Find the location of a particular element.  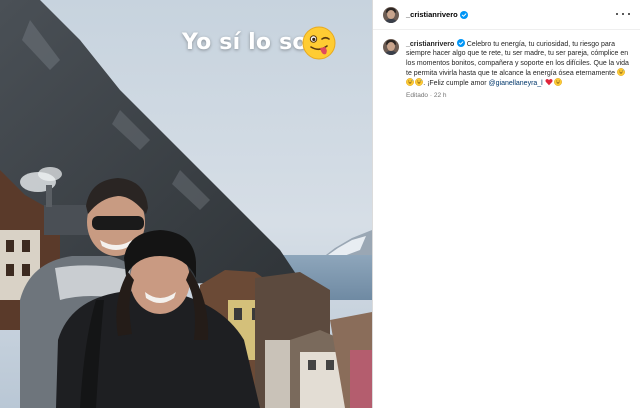

edited-label: Editado is located at coordinates (417, 96).